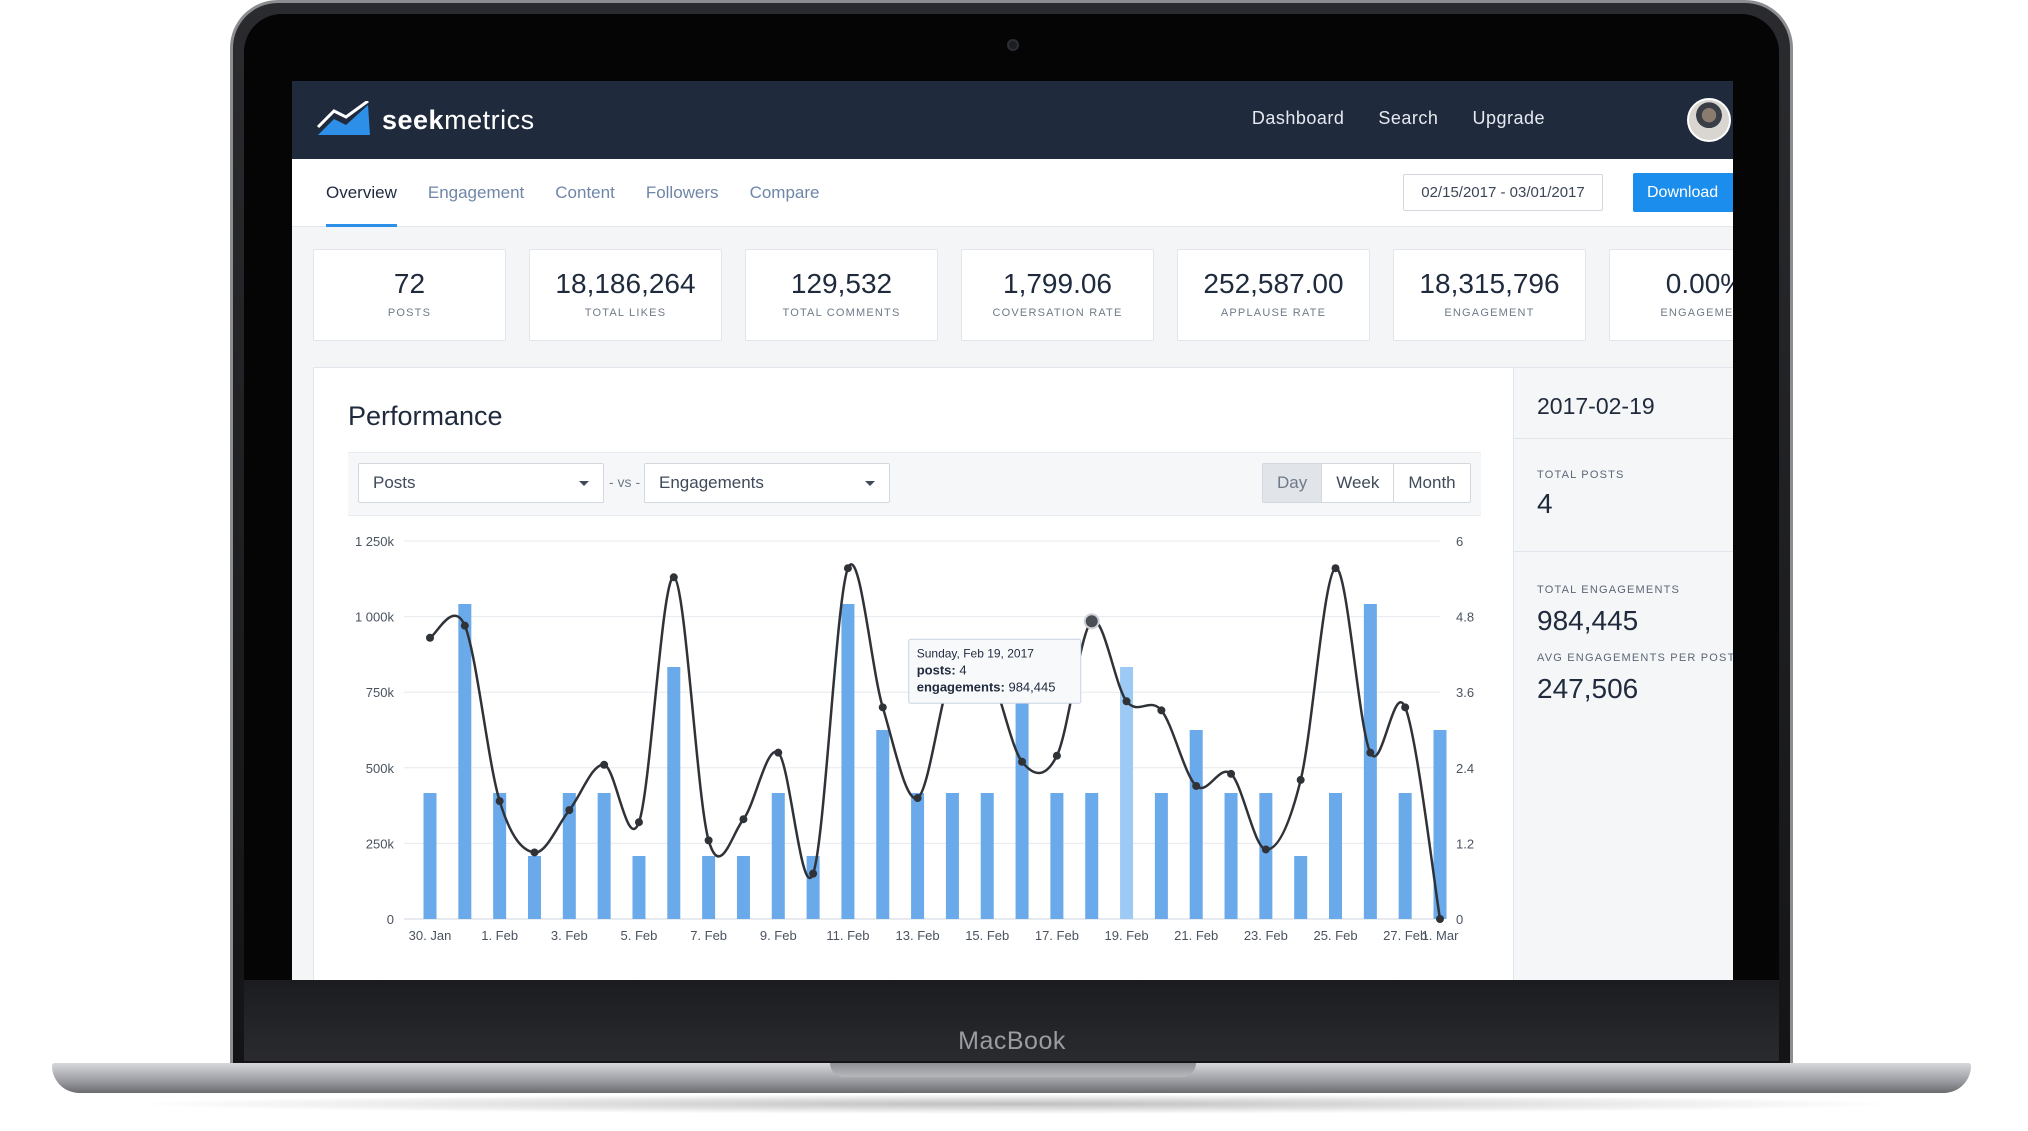 The width and height of the screenshot is (2028, 1131). Describe the element at coordinates (1635, 658) in the screenshot. I see `avg-engagements-label: AVG ENGAGEMENTS PER POST` at that location.